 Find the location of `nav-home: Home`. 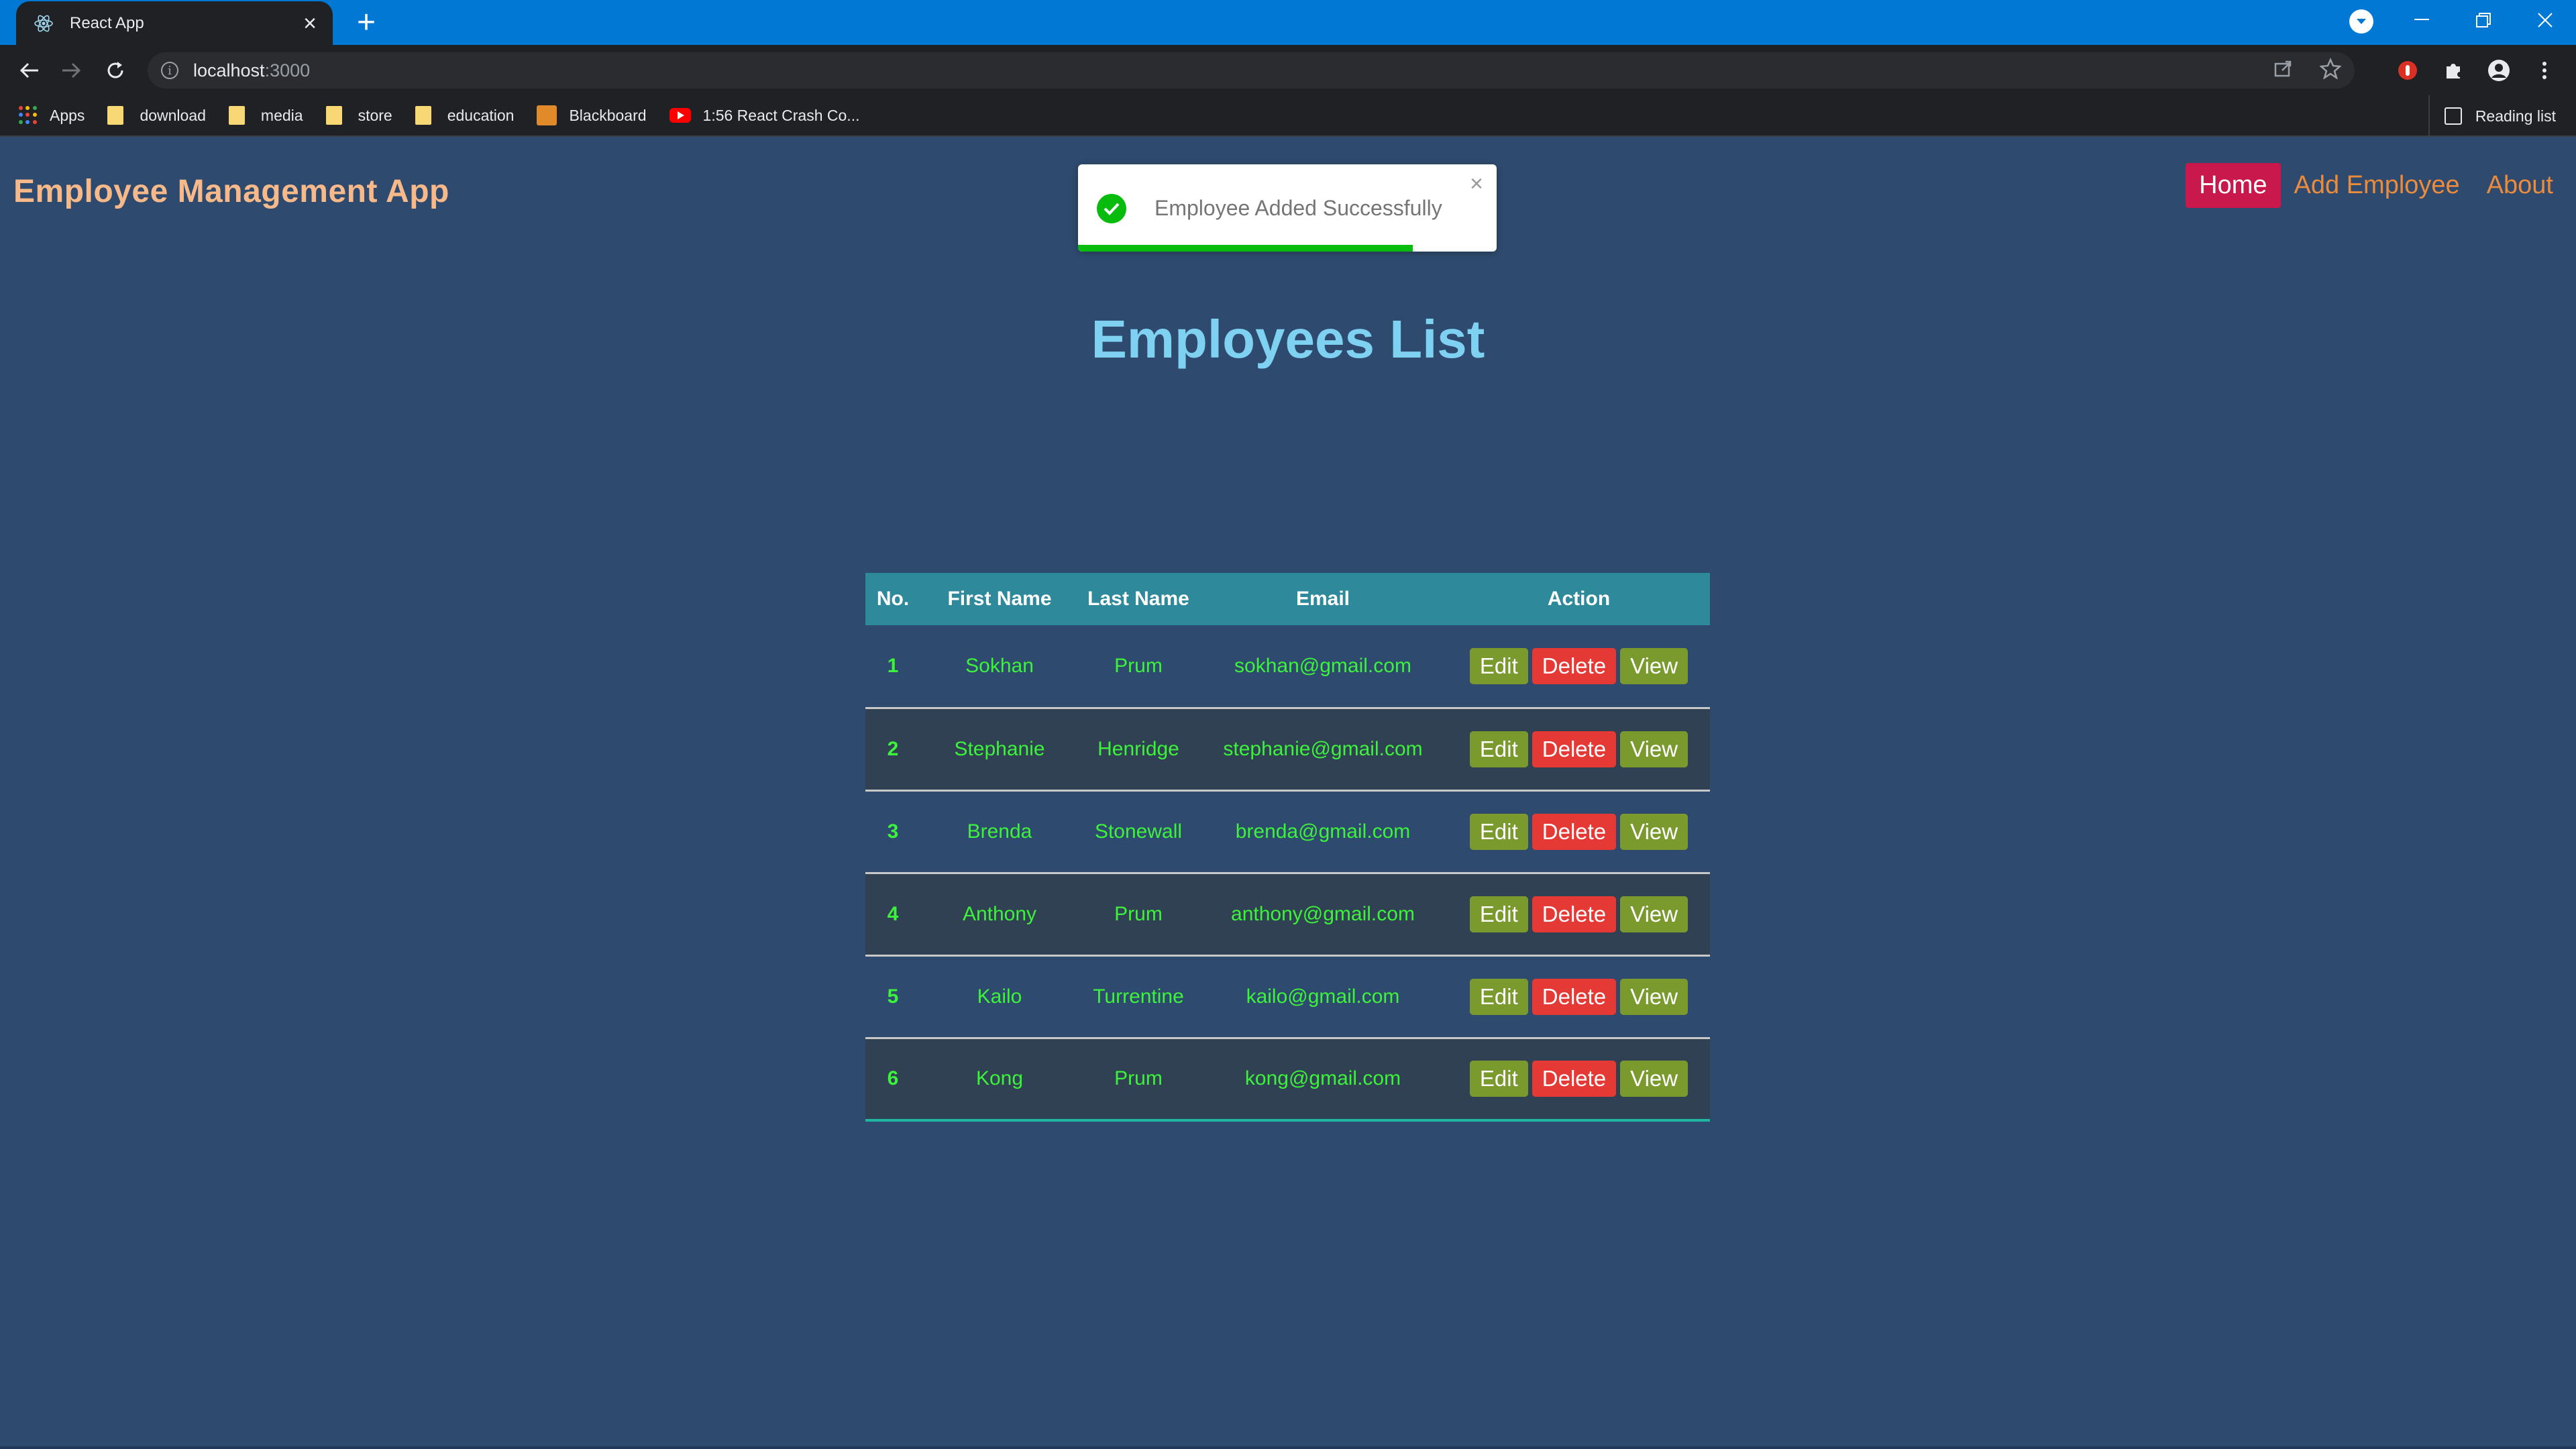

nav-home: Home is located at coordinates (2233, 185).